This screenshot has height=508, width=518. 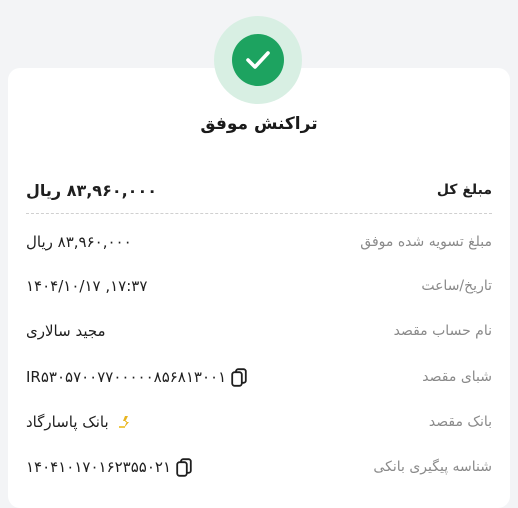 What do you see at coordinates (259, 286) in the screenshot?
I see `datetime-row: ۱۴۰۴/۱۰/۱۷ ,۱۷:۳۷ تاریخ/ساعت` at bounding box center [259, 286].